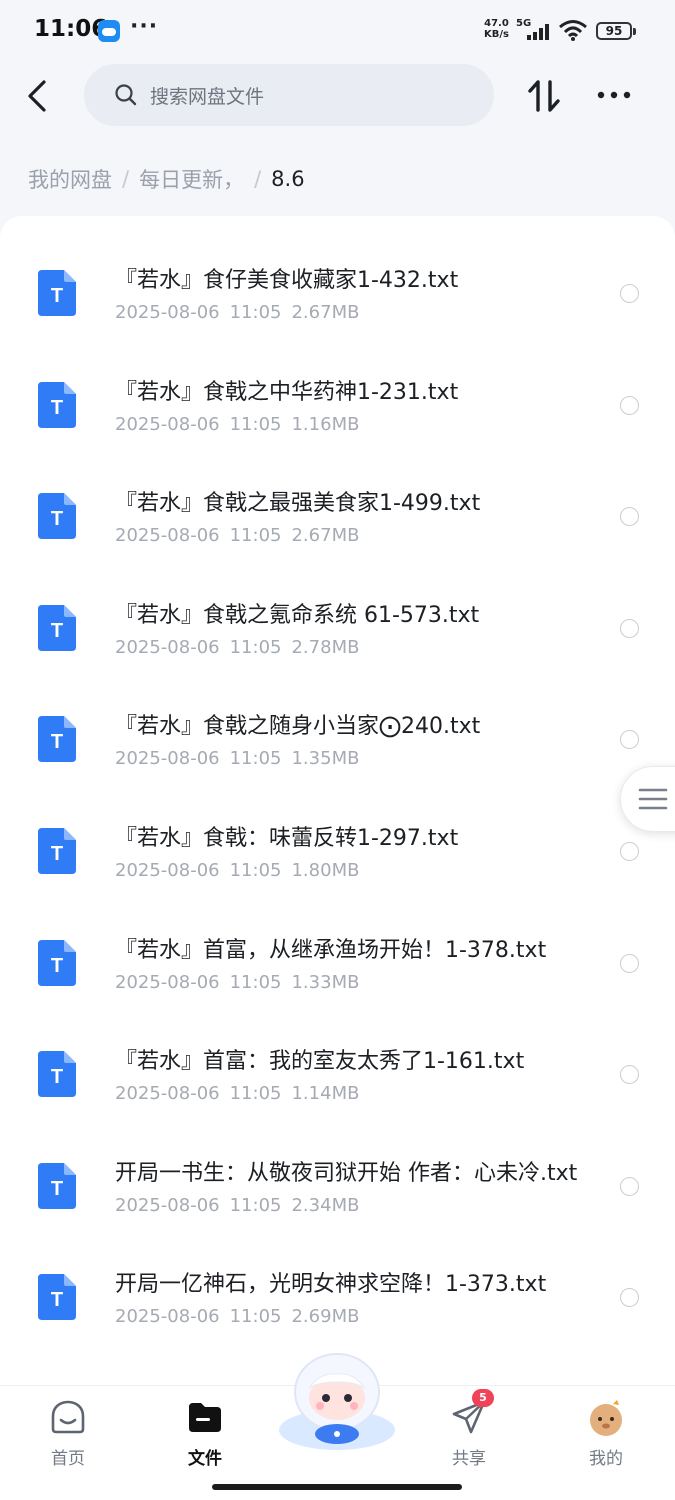 Image resolution: width=675 pixels, height=1500 pixels. I want to click on file-size: 2.67MB, so click(325, 536).